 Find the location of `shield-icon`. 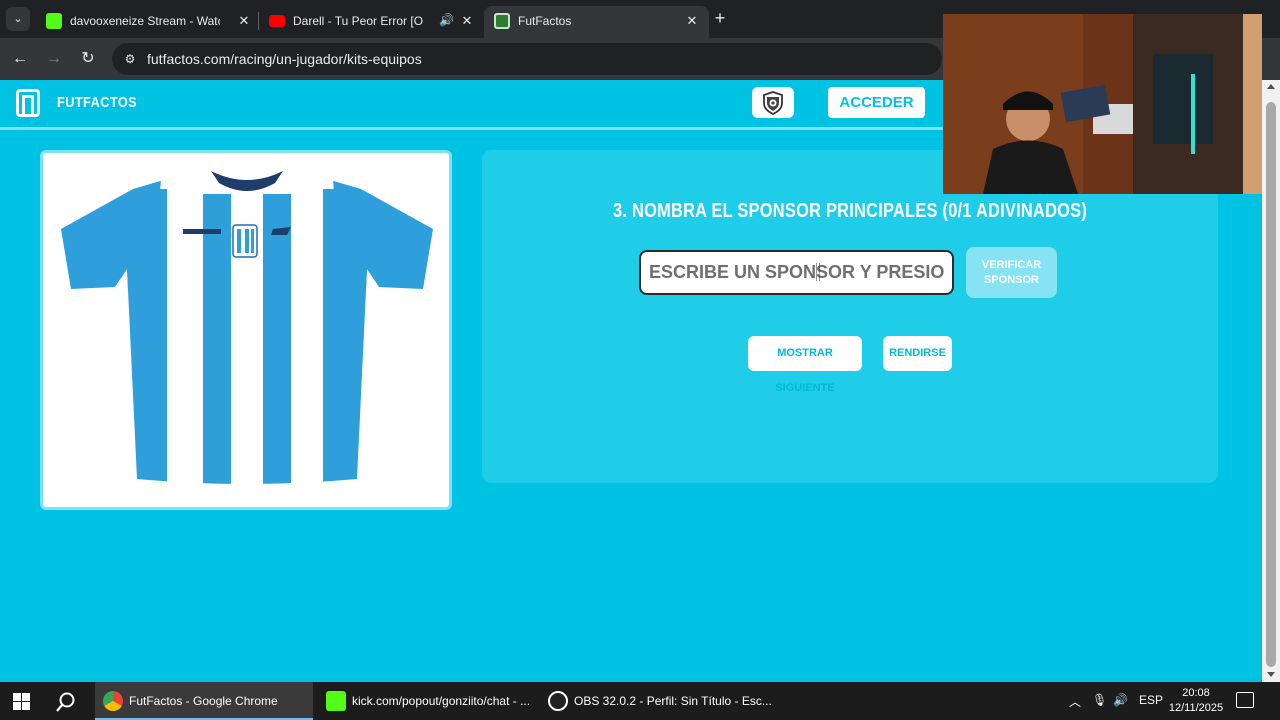

shield-icon is located at coordinates (773, 103).